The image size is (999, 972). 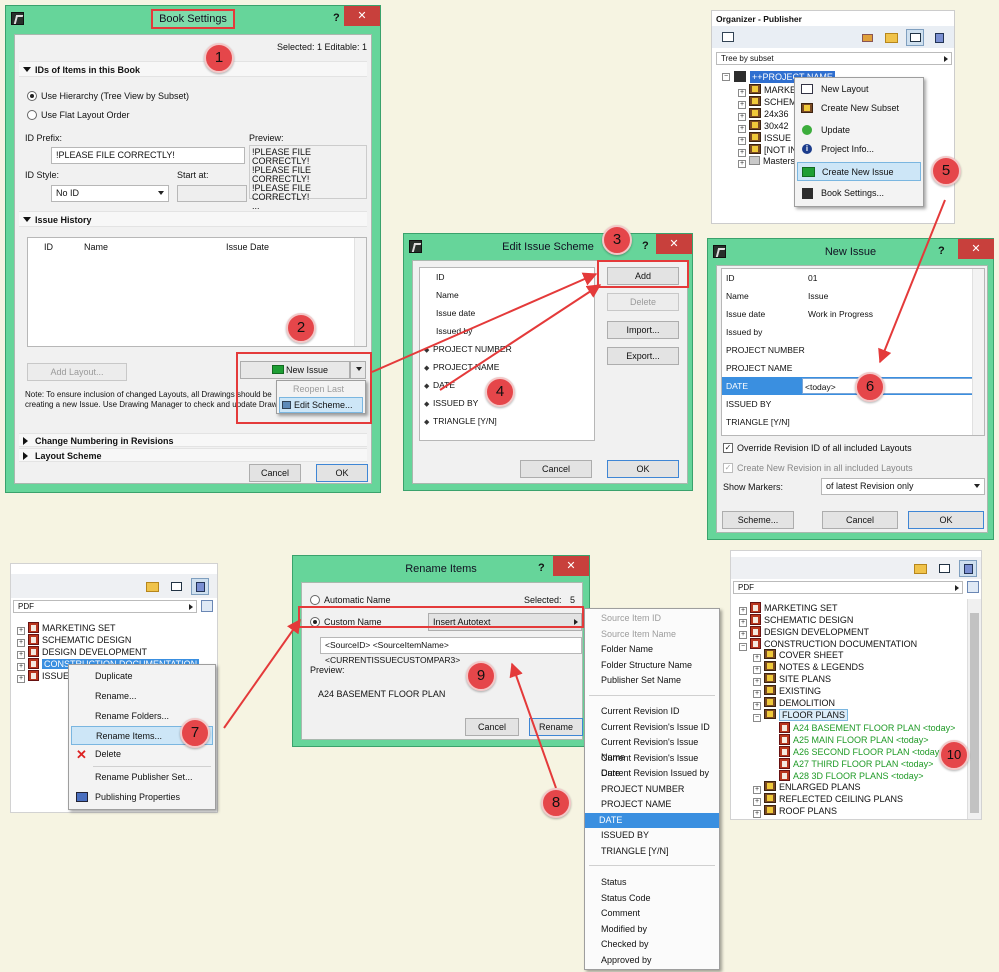 What do you see at coordinates (954, 755) in the screenshot?
I see `step-badge-10: 10` at bounding box center [954, 755].